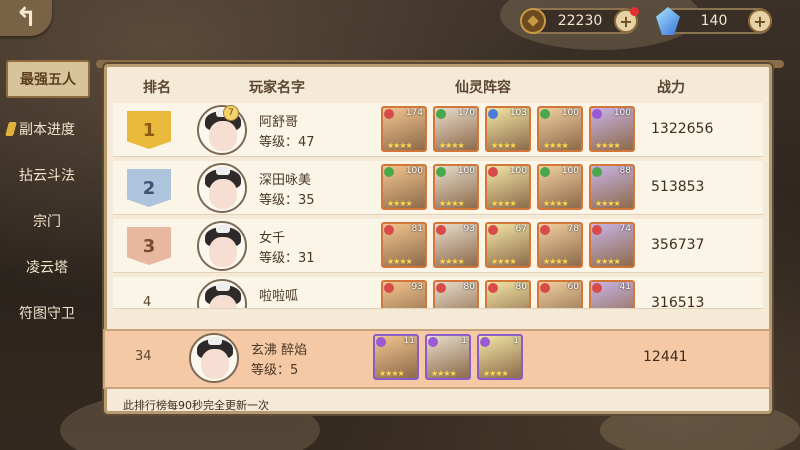 This screenshot has width=800, height=450. I want to click on hero-card: 174 ★★★★, so click(404, 129).